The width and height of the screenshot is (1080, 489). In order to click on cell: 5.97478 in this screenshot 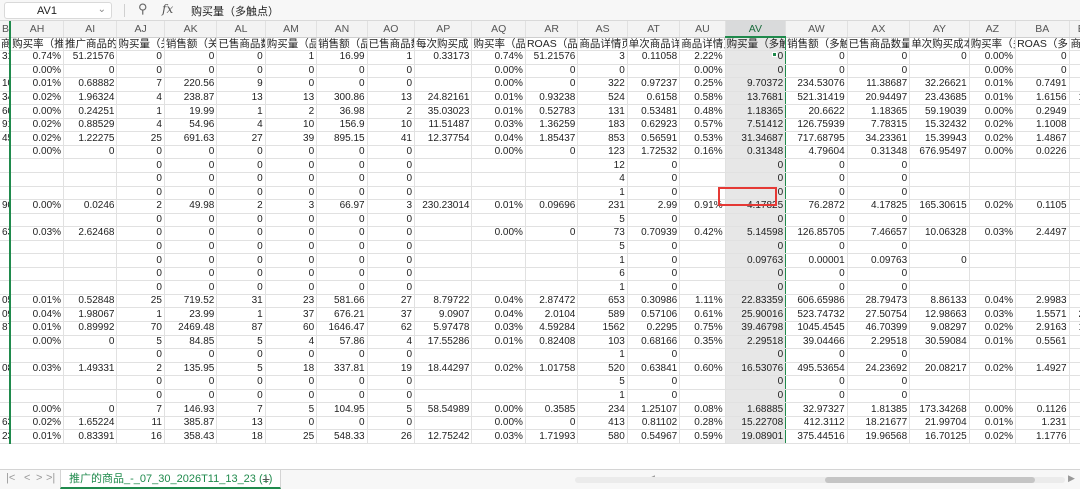, I will do `click(443, 328)`.